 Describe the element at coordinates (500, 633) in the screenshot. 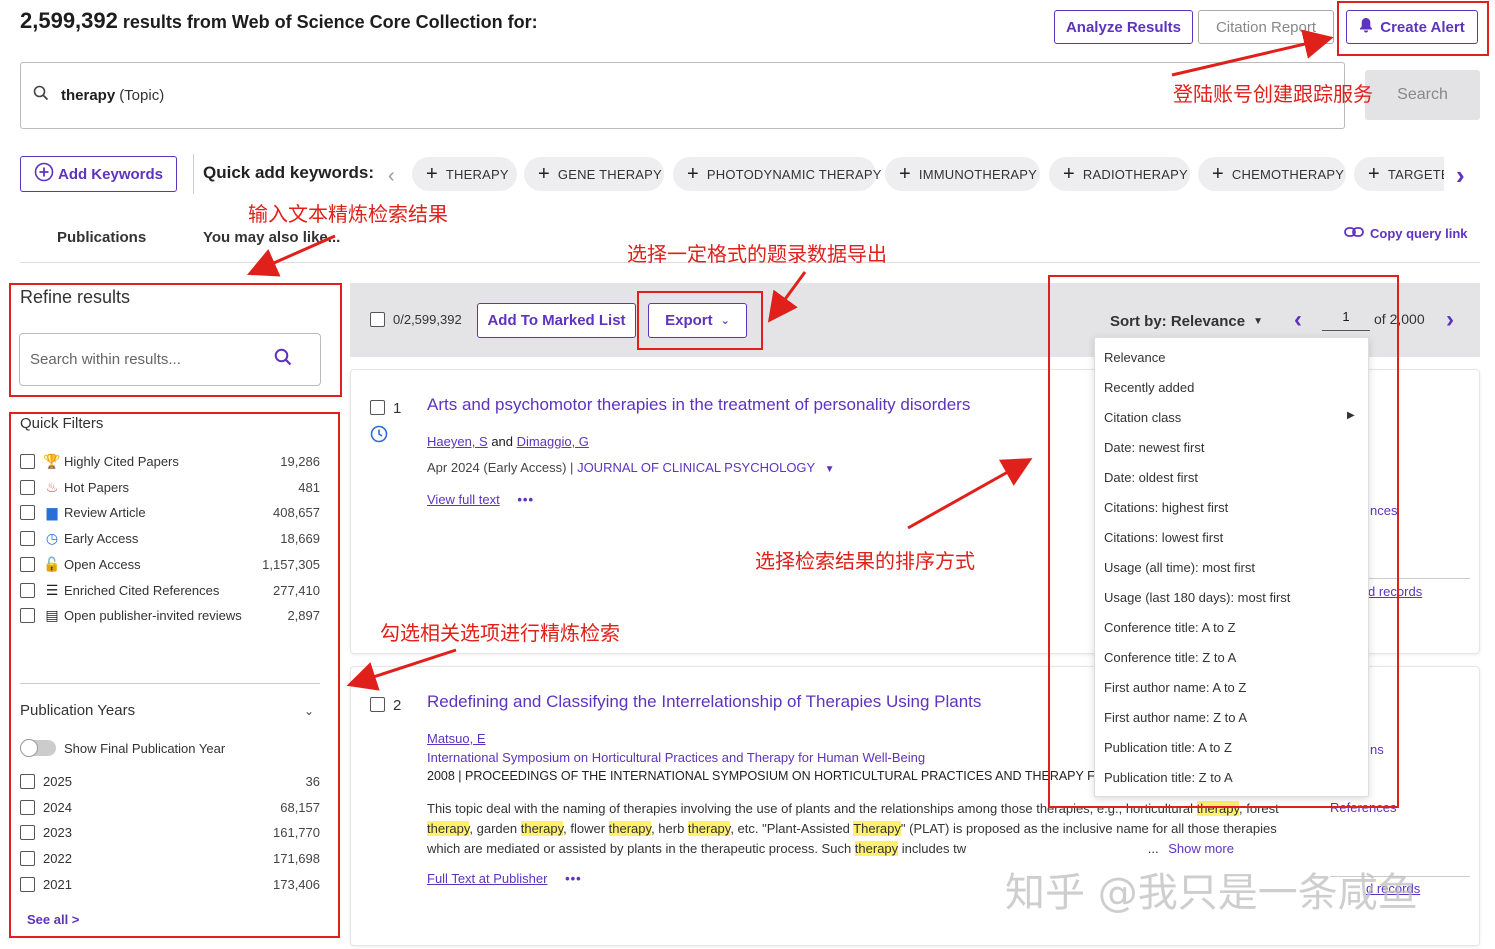

I see `annotation-filters: 勾选相关选项进行精炼检索` at that location.